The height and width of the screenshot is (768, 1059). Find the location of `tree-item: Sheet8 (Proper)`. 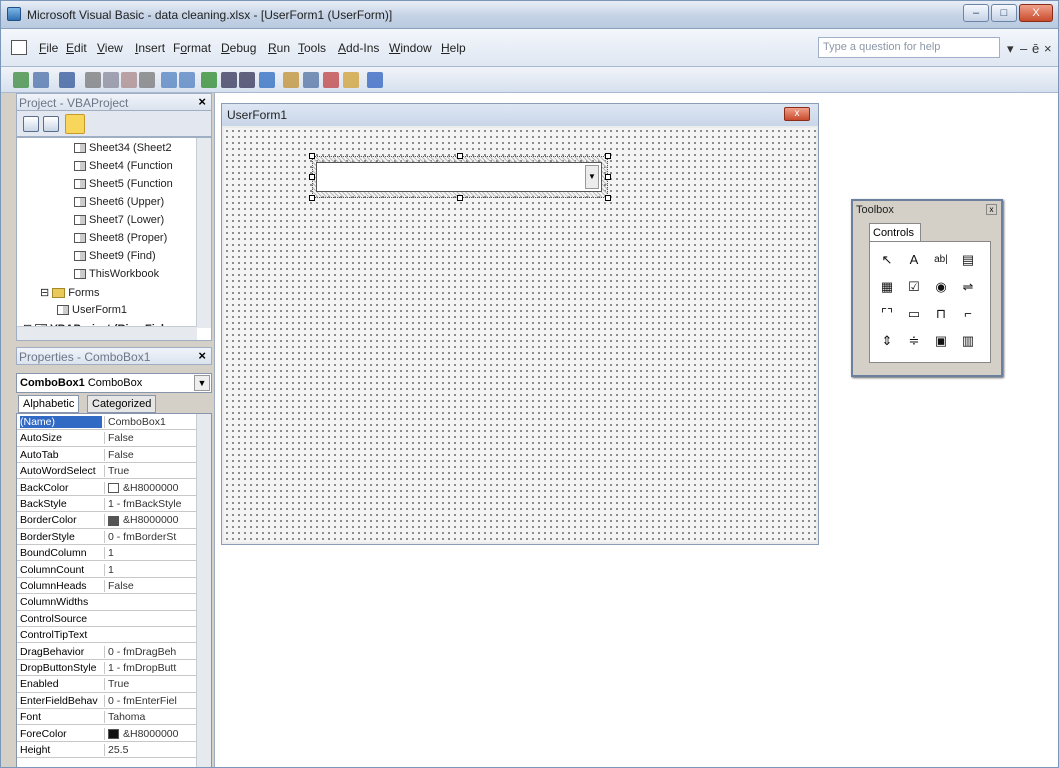

tree-item: Sheet8 (Proper) is located at coordinates (120, 238).